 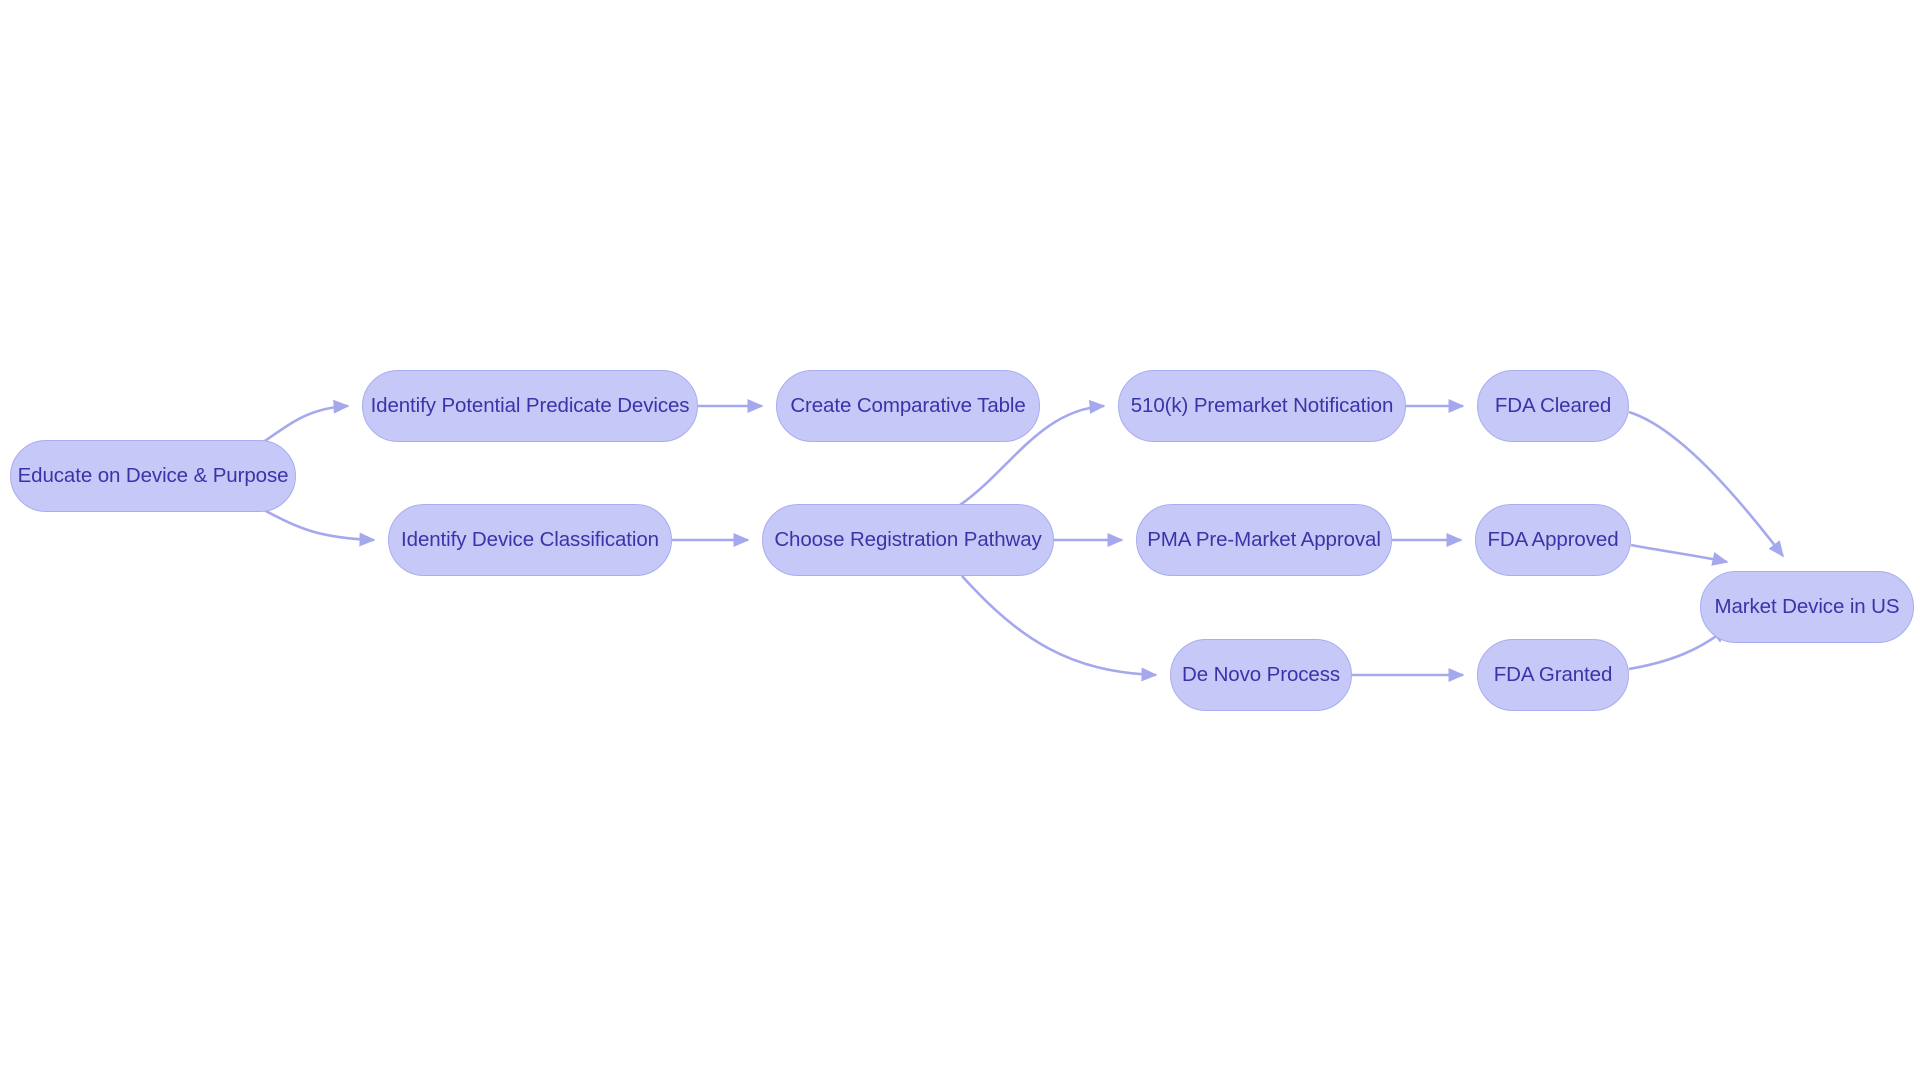 I want to click on node-label: De Novo Process, so click(x=1261, y=674).